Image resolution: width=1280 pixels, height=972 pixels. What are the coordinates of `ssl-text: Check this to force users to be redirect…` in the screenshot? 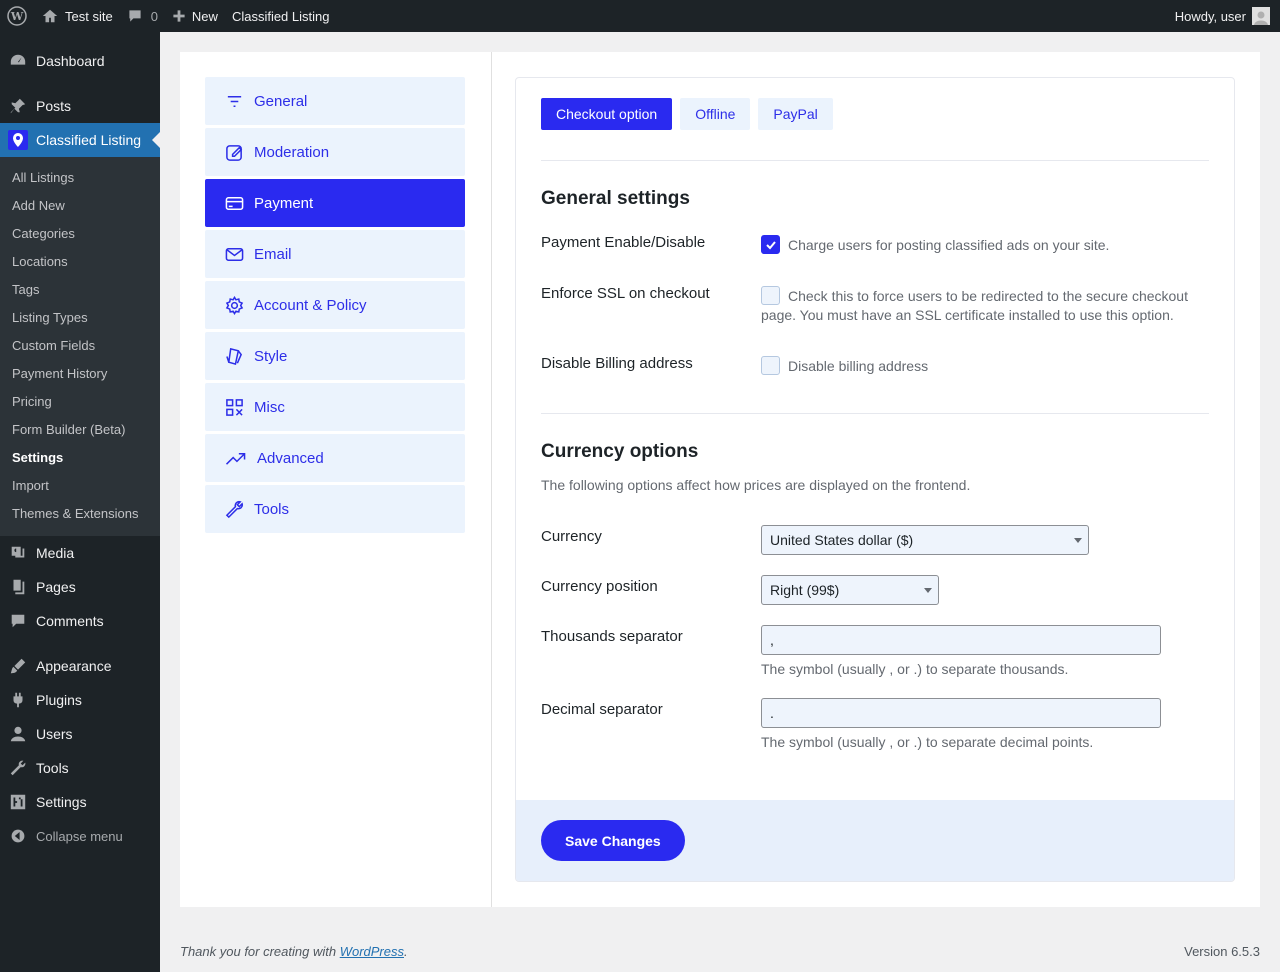 It's located at (974, 305).